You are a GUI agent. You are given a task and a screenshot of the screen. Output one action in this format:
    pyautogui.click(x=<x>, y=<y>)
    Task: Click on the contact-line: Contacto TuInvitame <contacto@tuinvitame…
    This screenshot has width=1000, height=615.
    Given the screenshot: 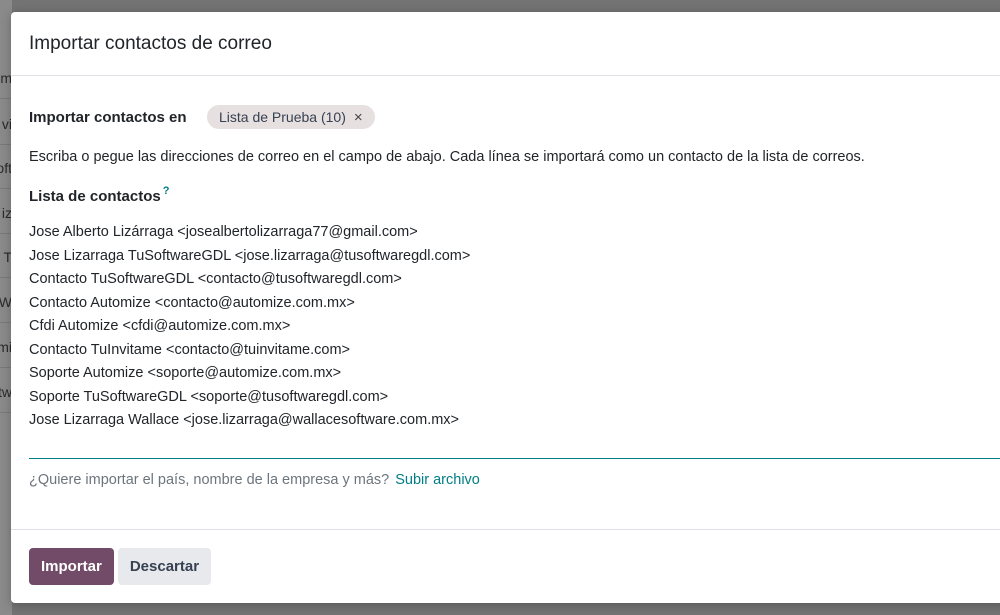 What is the action you would take?
    pyautogui.click(x=189, y=349)
    